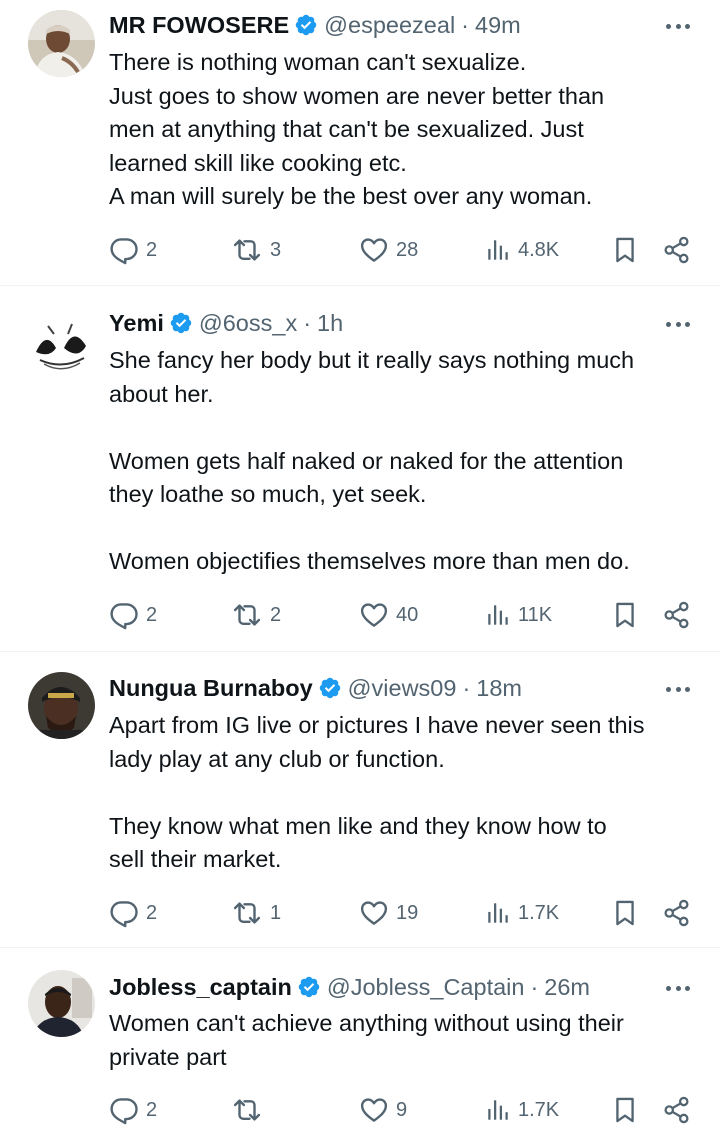  I want to click on user-handle: @6oss_x, so click(248, 323).